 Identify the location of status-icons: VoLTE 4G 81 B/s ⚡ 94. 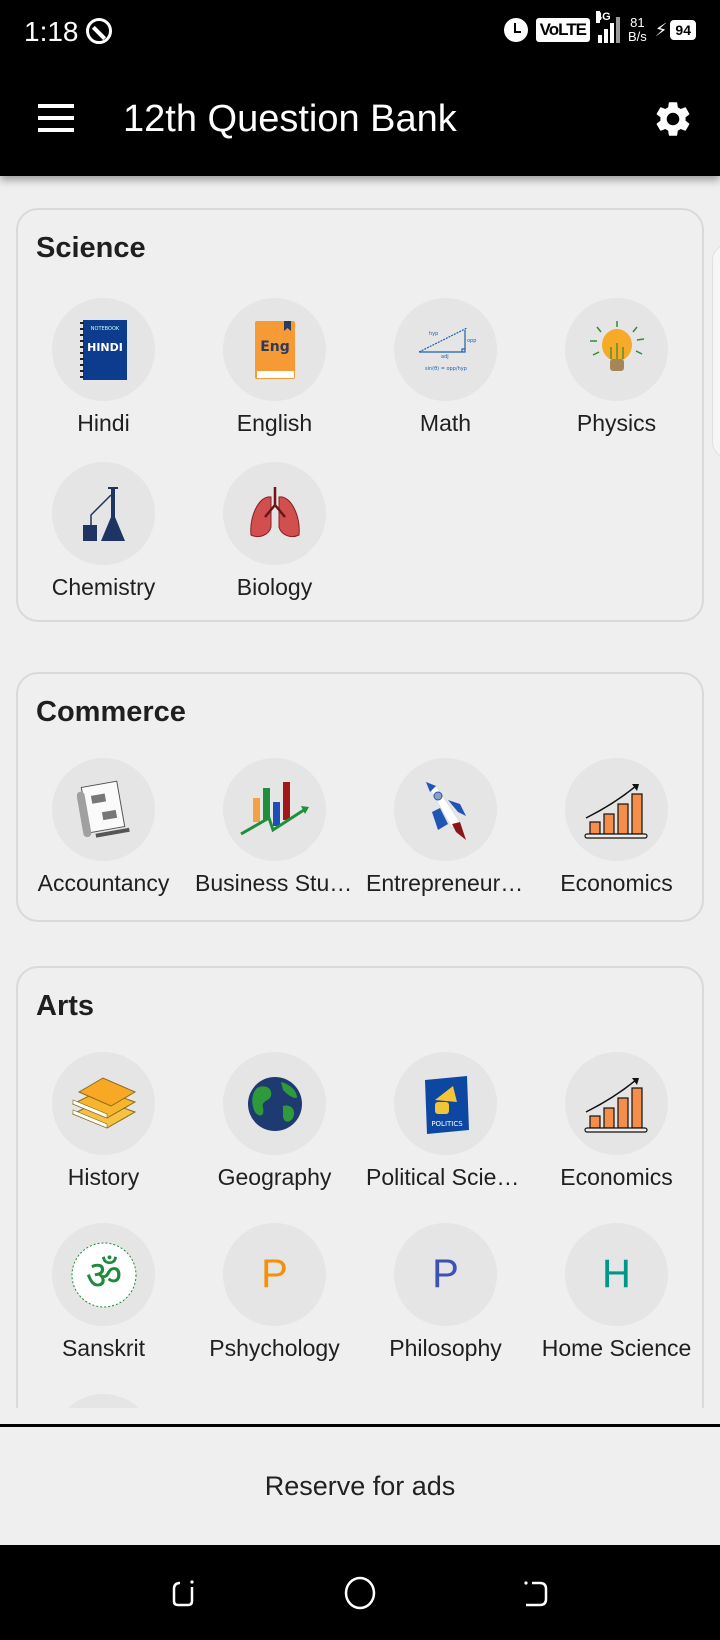
(599, 27).